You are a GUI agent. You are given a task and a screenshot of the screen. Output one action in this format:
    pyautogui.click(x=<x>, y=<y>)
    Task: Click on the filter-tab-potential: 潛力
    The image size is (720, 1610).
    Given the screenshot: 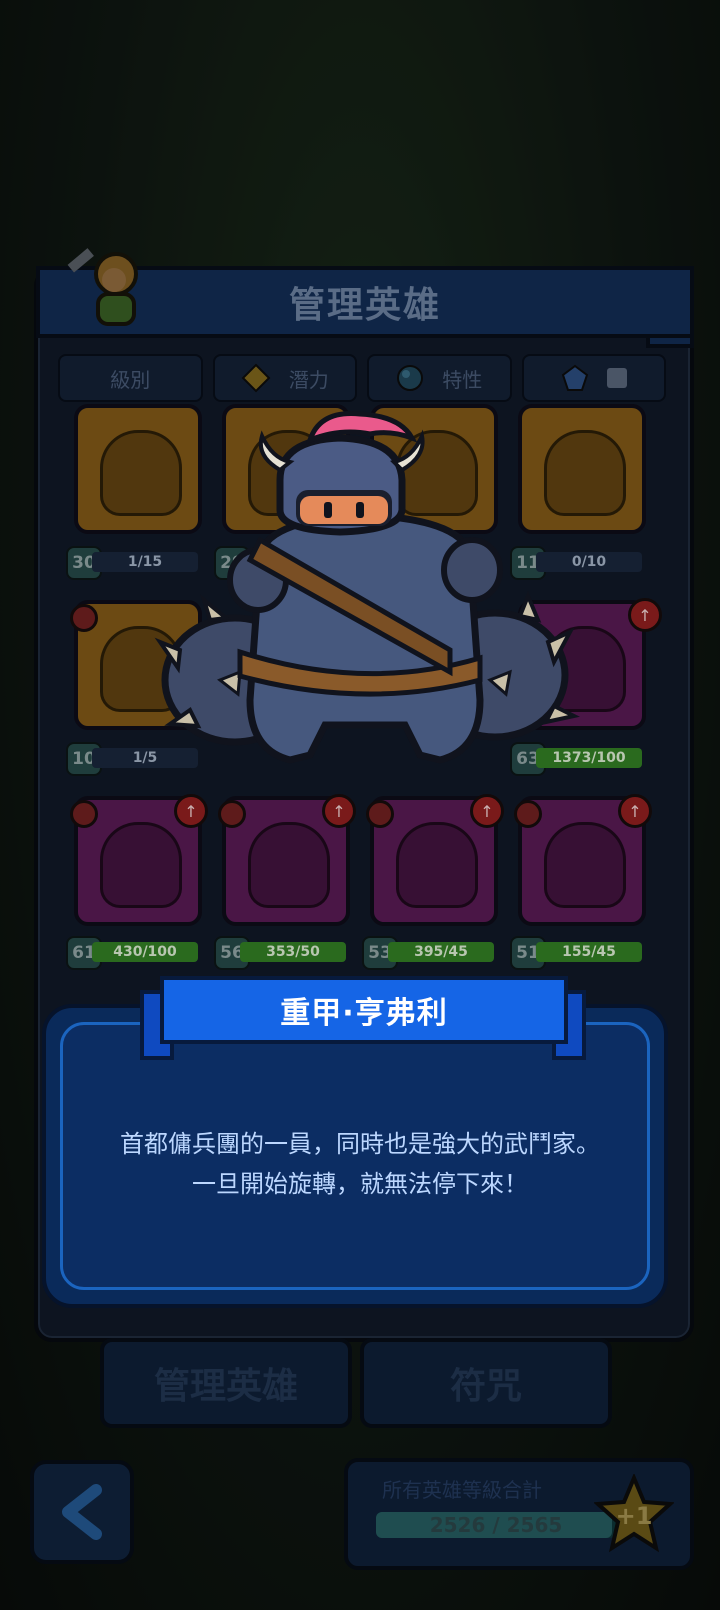 What is the action you would take?
    pyautogui.click(x=284, y=378)
    